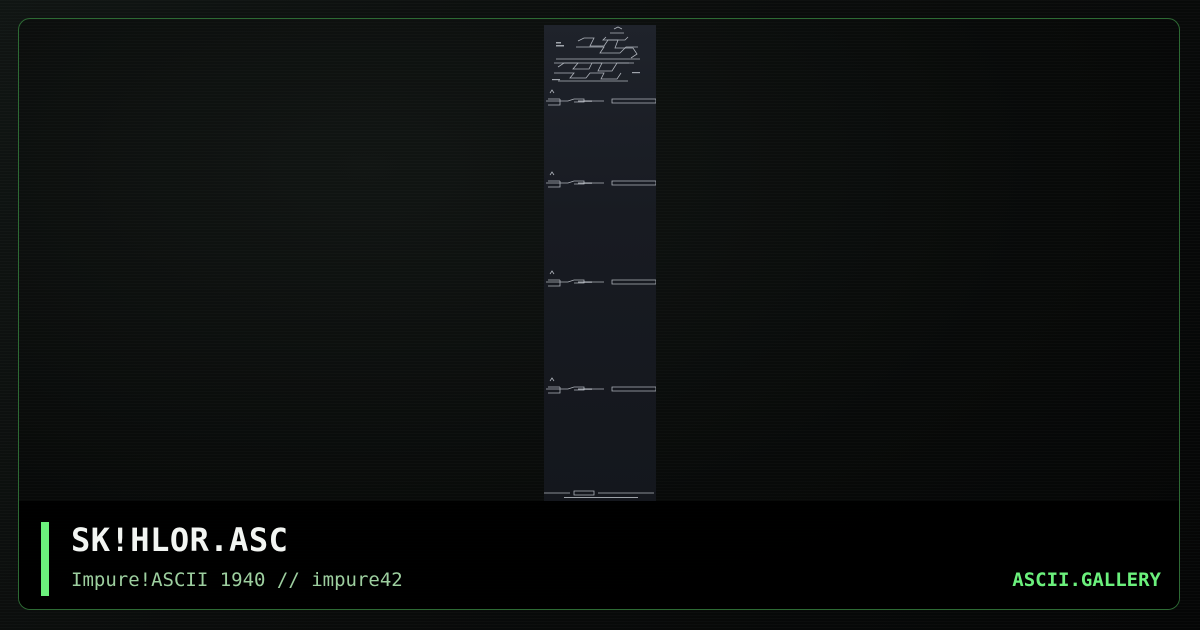 Image resolution: width=1200 pixels, height=630 pixels. What do you see at coordinates (1086, 580) in the screenshot?
I see `site-brand-link: ASCII.GALLERY` at bounding box center [1086, 580].